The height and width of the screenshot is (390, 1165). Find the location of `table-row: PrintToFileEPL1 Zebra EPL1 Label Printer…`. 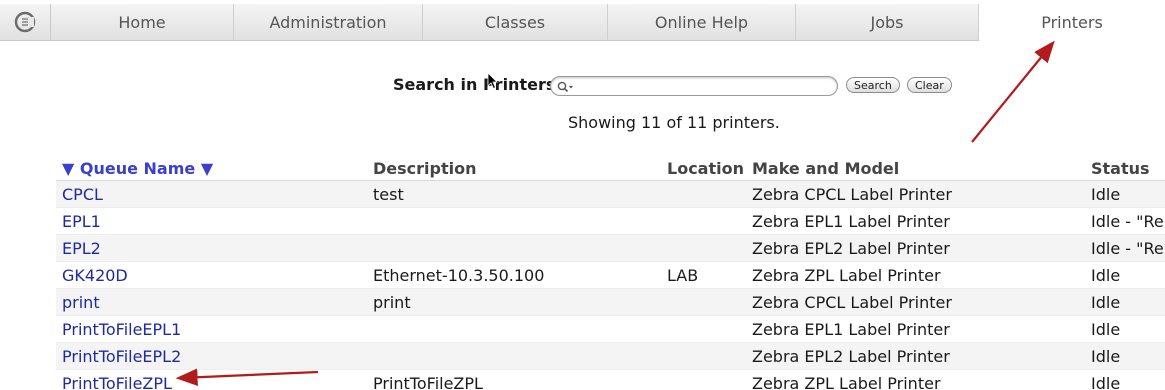

table-row: PrintToFileEPL1 Zebra EPL1 Label Printer… is located at coordinates (610, 329).